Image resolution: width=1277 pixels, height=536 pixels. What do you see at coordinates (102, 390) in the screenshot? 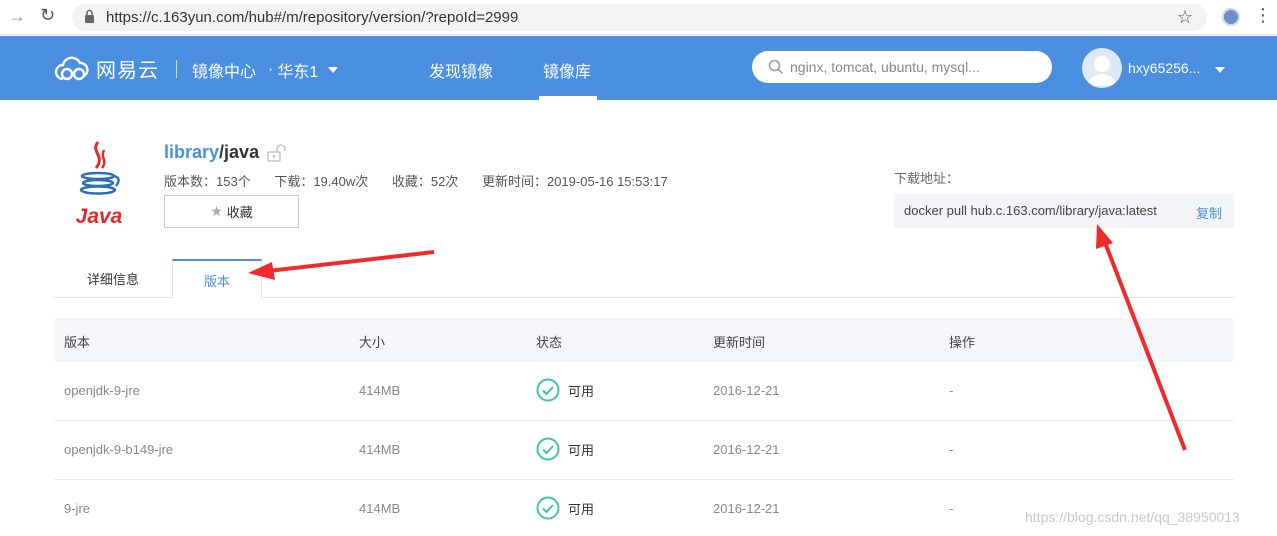
I see `row-version: openjdk-9-jre` at bounding box center [102, 390].